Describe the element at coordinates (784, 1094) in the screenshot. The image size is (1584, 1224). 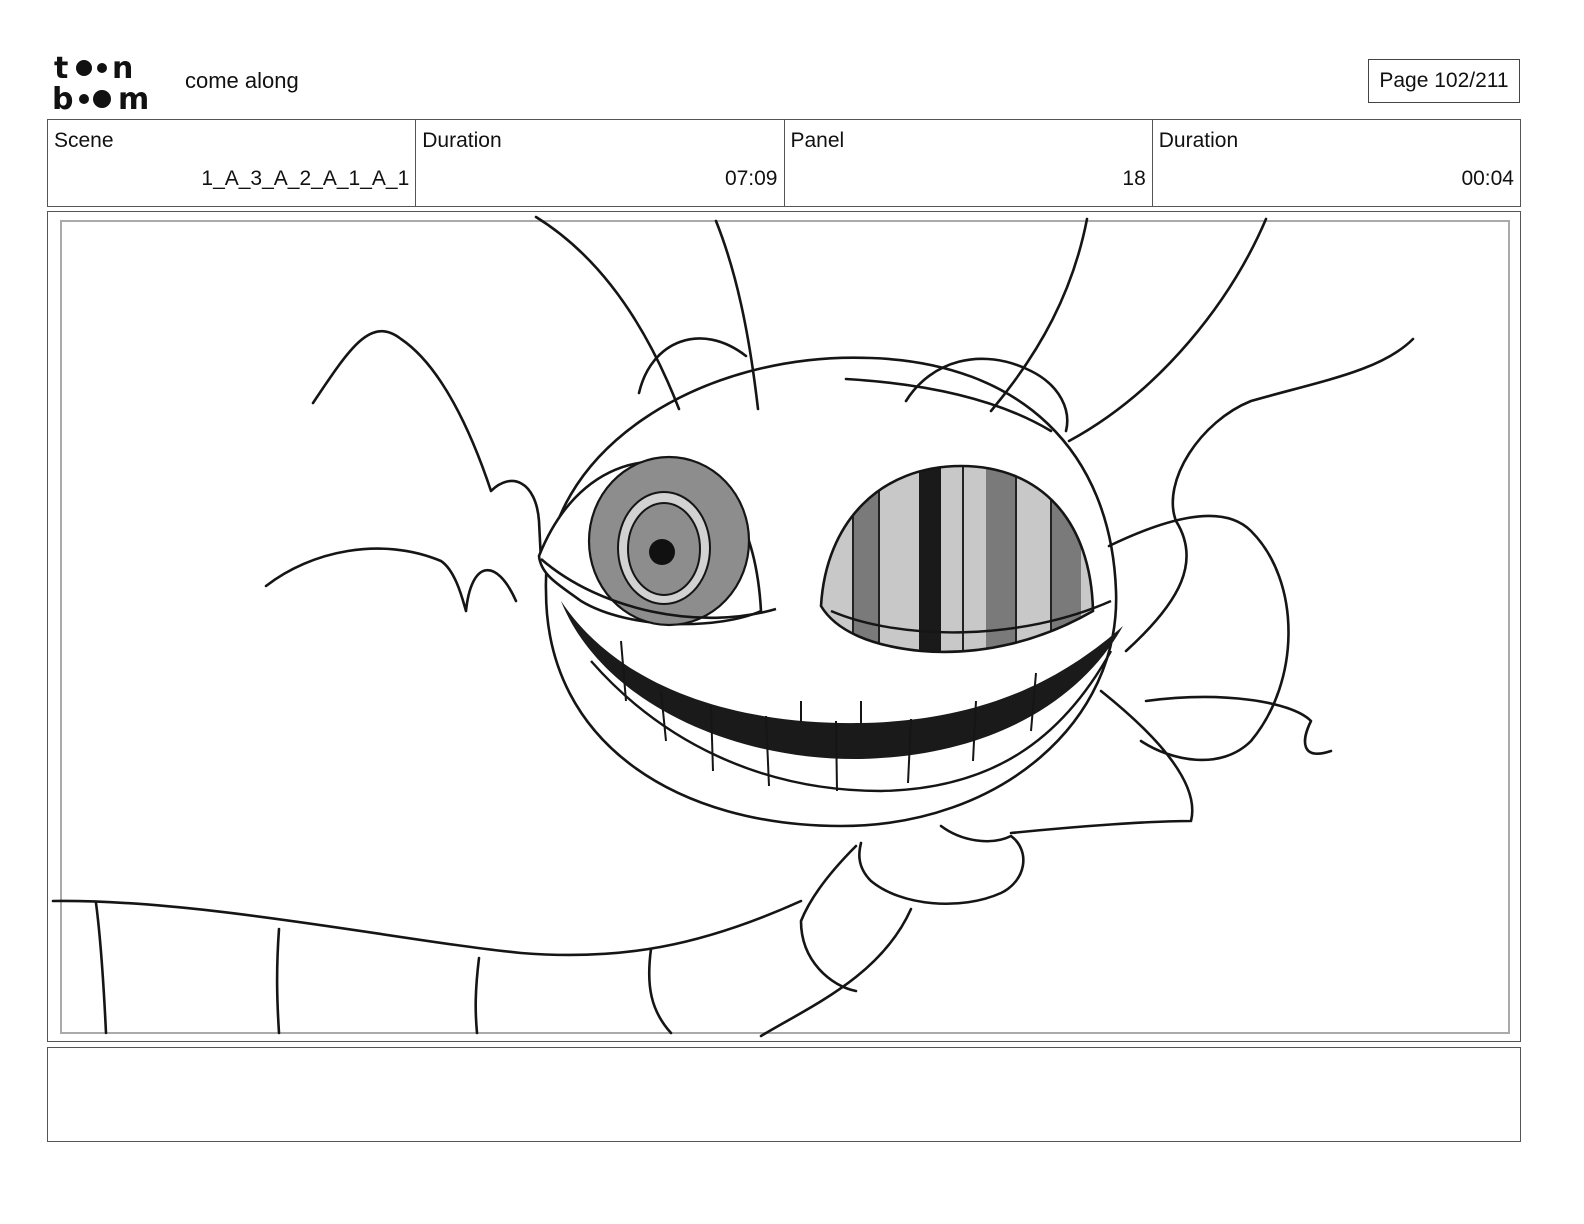
I see `panel-notes-box` at that location.